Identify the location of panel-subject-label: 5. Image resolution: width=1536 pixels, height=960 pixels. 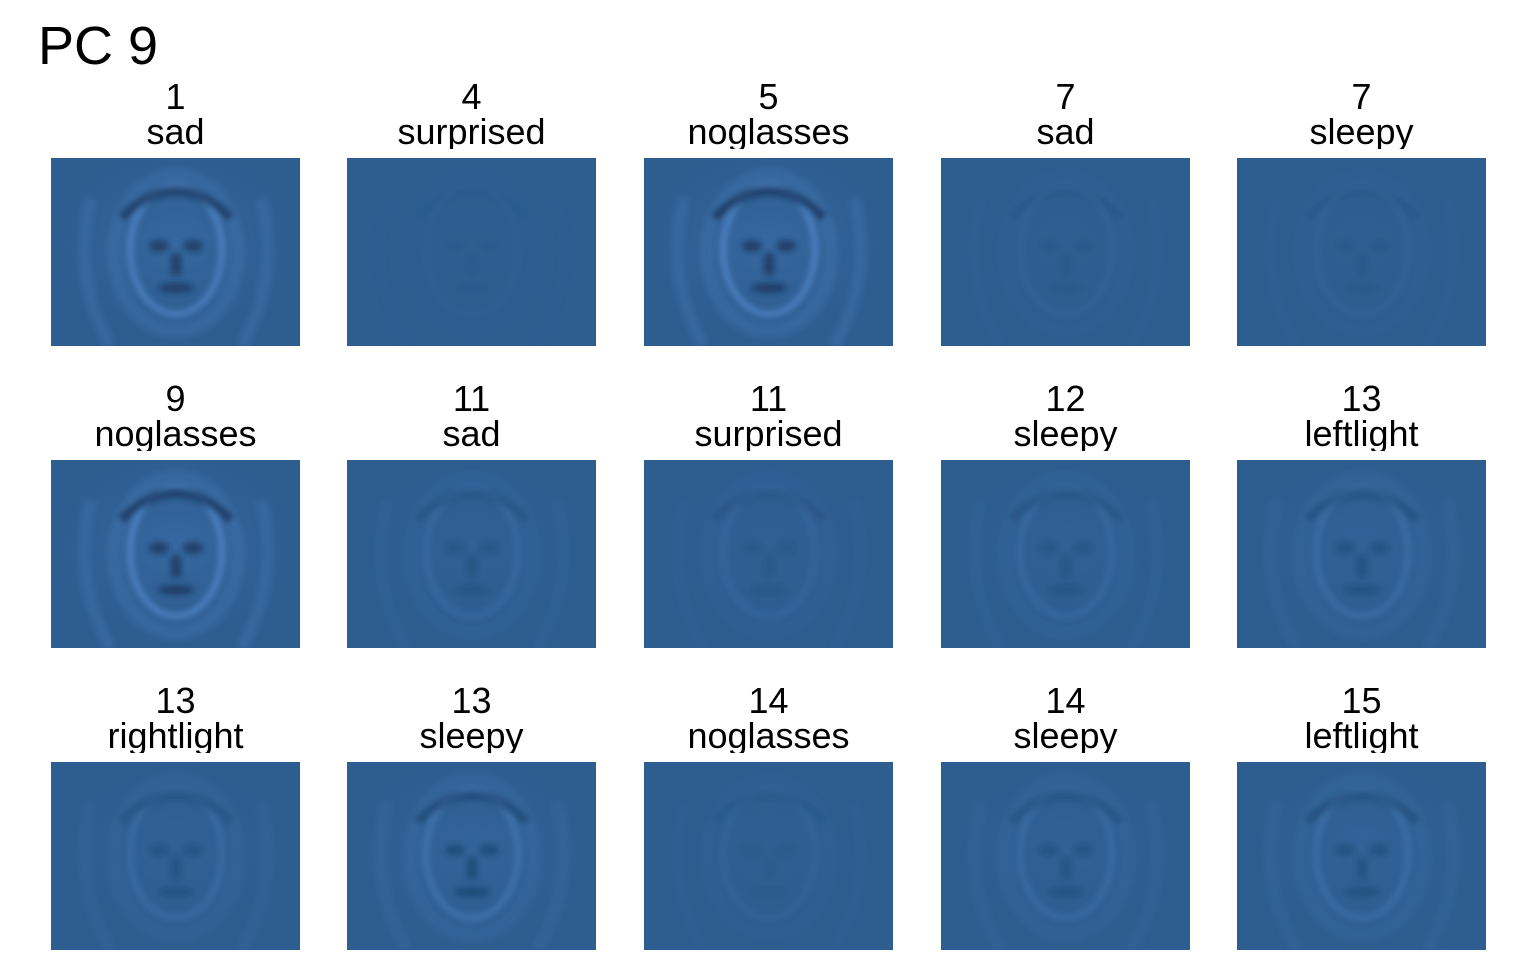
(768, 96).